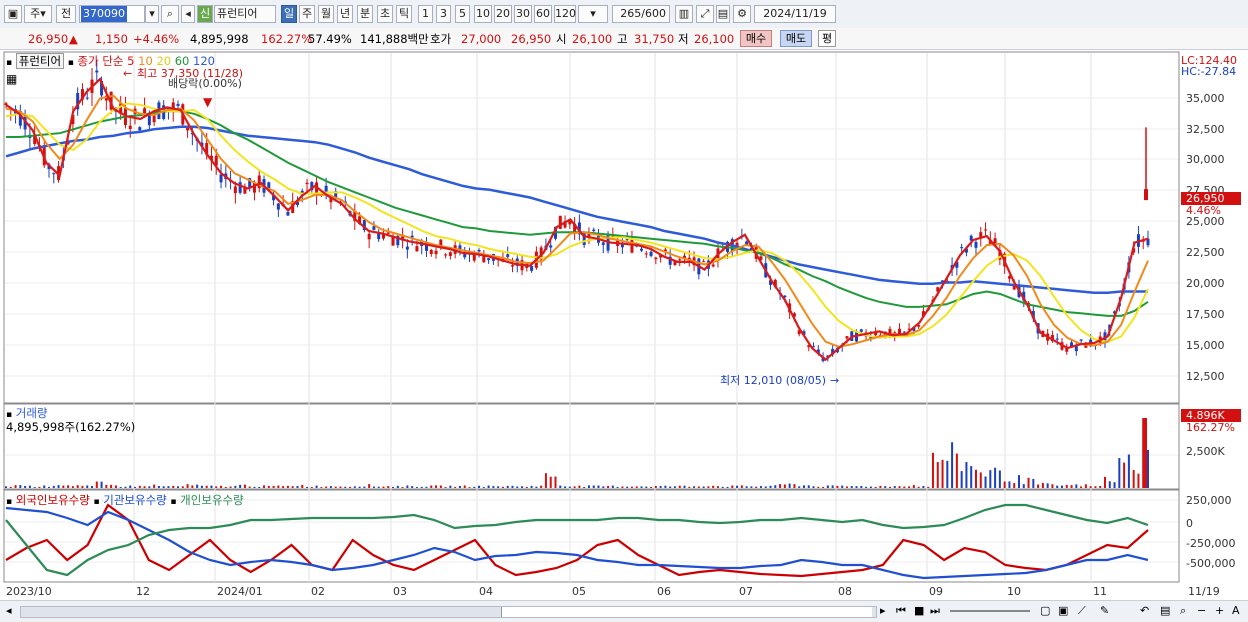 This screenshot has width=1248, height=622. Describe the element at coordinates (204, 61) in the screenshot. I see `ma-120: 120` at that location.